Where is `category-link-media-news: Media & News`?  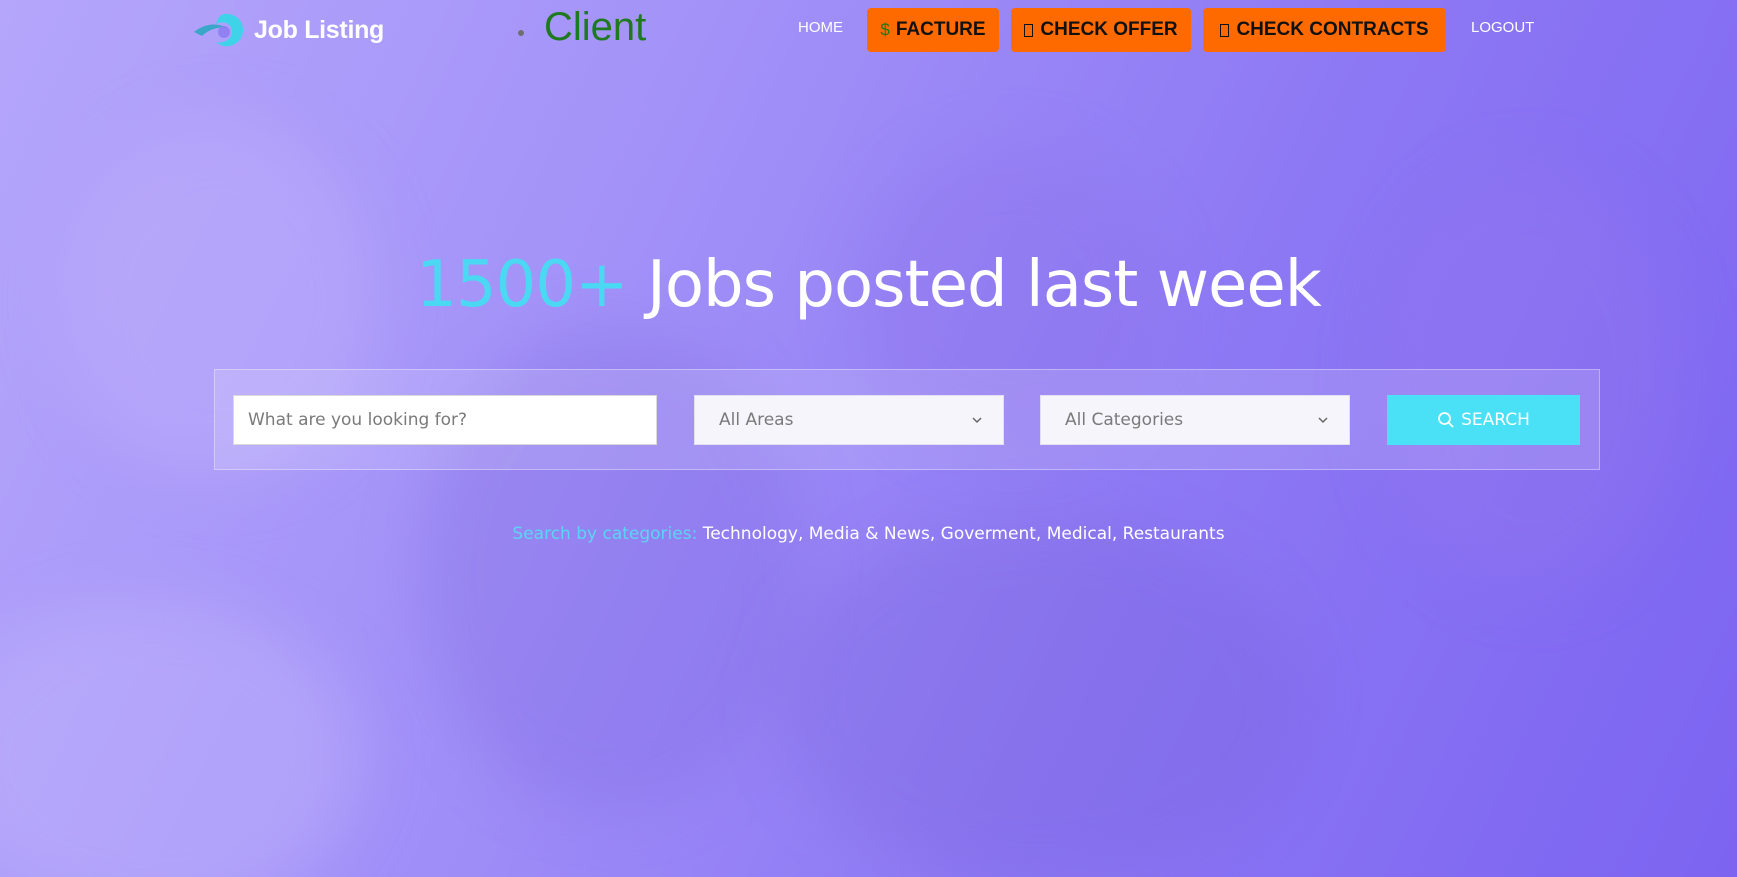 category-link-media-news: Media & News is located at coordinates (869, 534).